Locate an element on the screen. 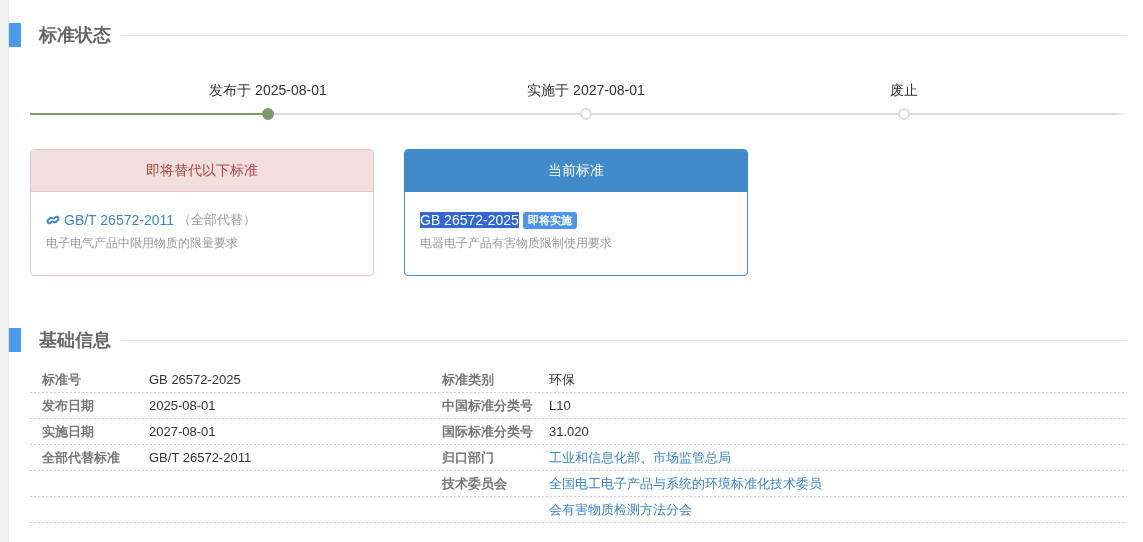 This screenshot has width=1143, height=542. section-title: 基础信息 is located at coordinates (75, 340).